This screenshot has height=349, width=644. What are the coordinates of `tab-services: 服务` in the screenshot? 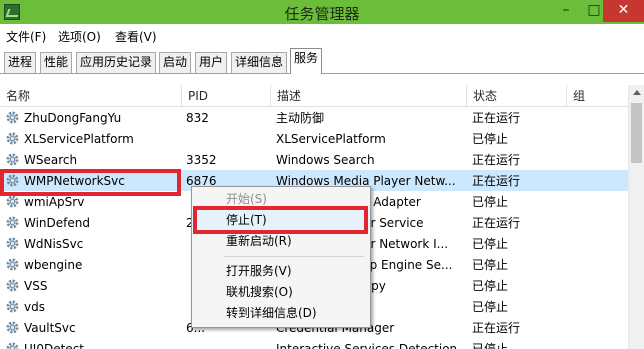 It's located at (306, 61).